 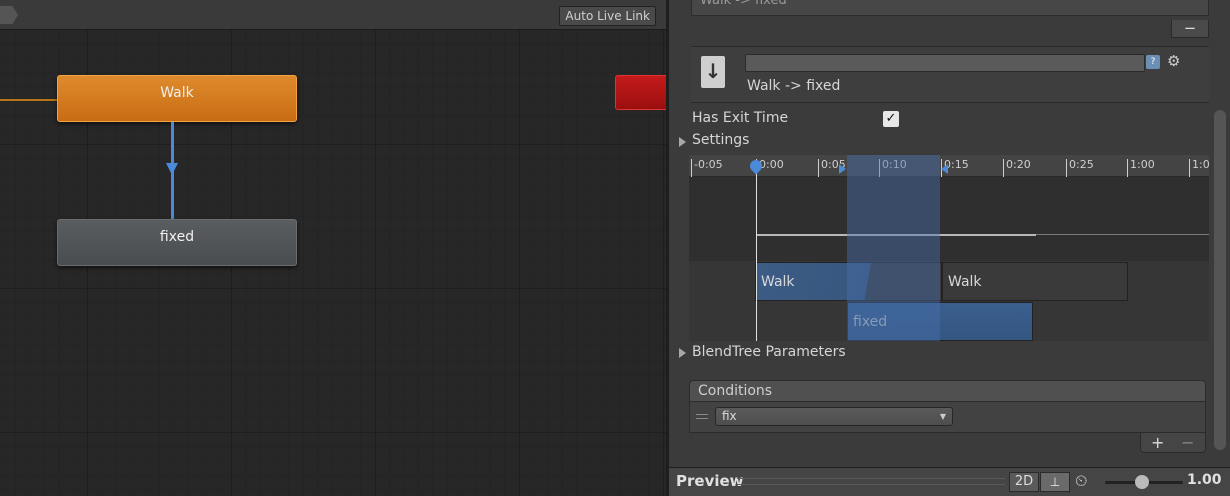 What do you see at coordinates (740, 118) in the screenshot?
I see `has-exit-time-label: Has Exit Time` at bounding box center [740, 118].